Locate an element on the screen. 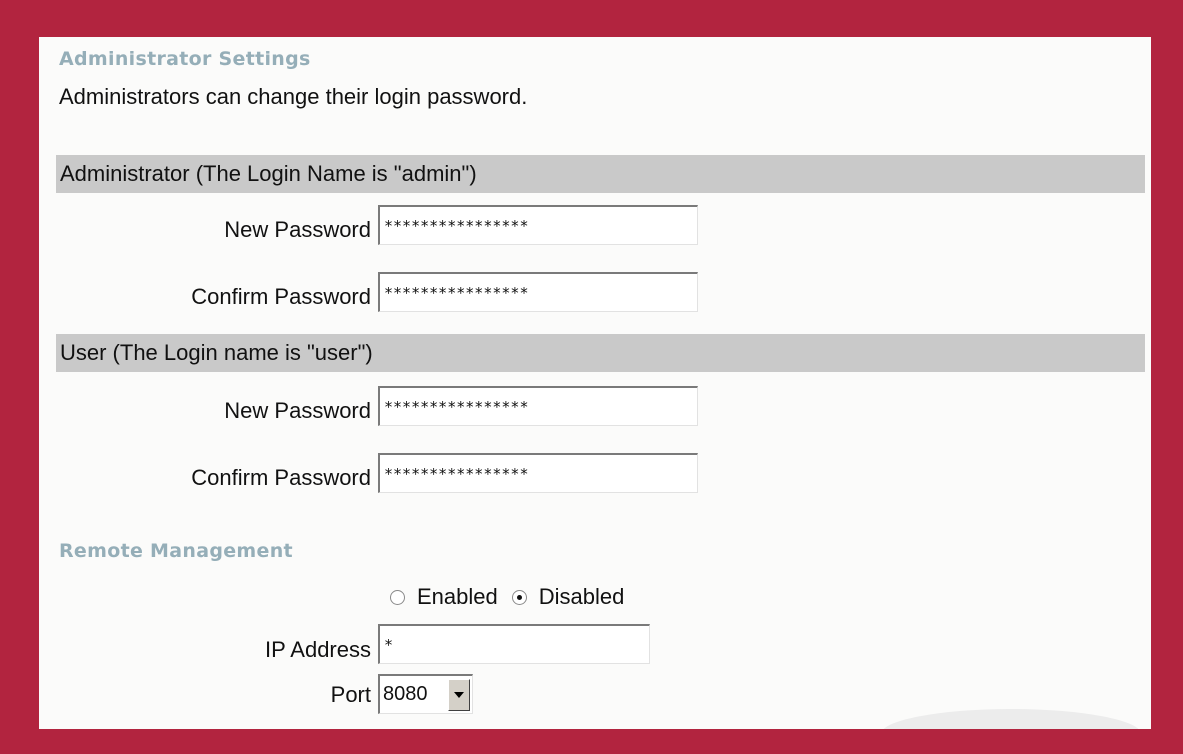 This screenshot has height=754, width=1183. chevron-down-icon is located at coordinates (459, 694).